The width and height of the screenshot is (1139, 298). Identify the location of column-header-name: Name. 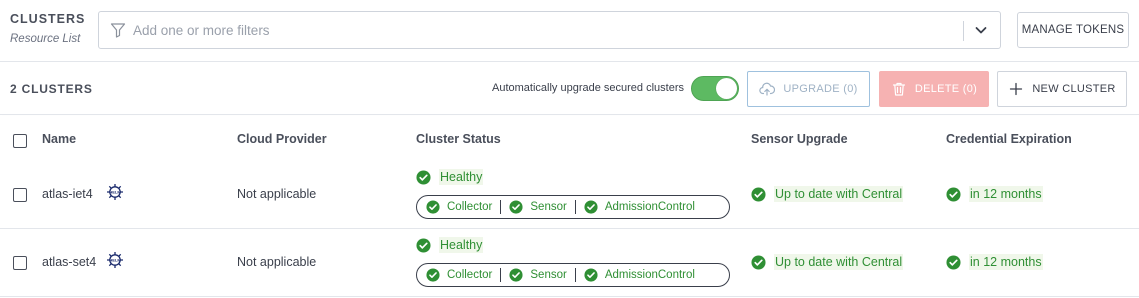
(59, 139).